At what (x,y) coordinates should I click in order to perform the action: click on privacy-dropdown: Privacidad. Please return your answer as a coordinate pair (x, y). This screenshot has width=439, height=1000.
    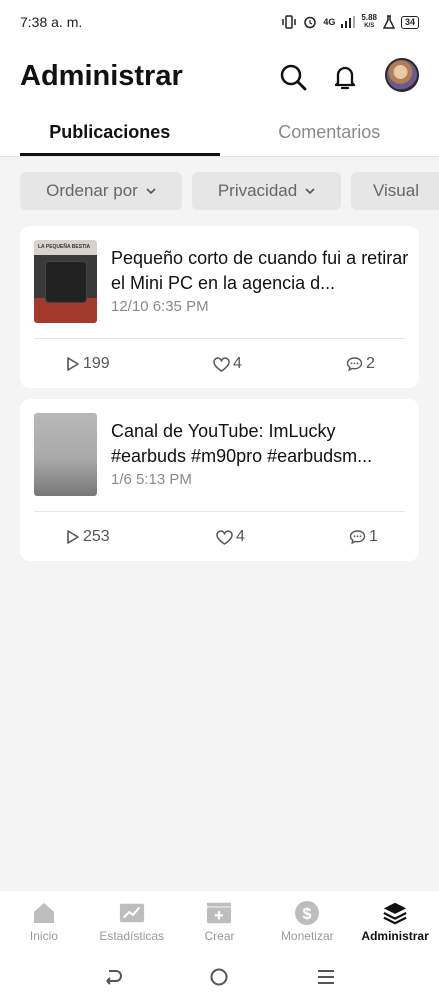
    Looking at the image, I should click on (266, 191).